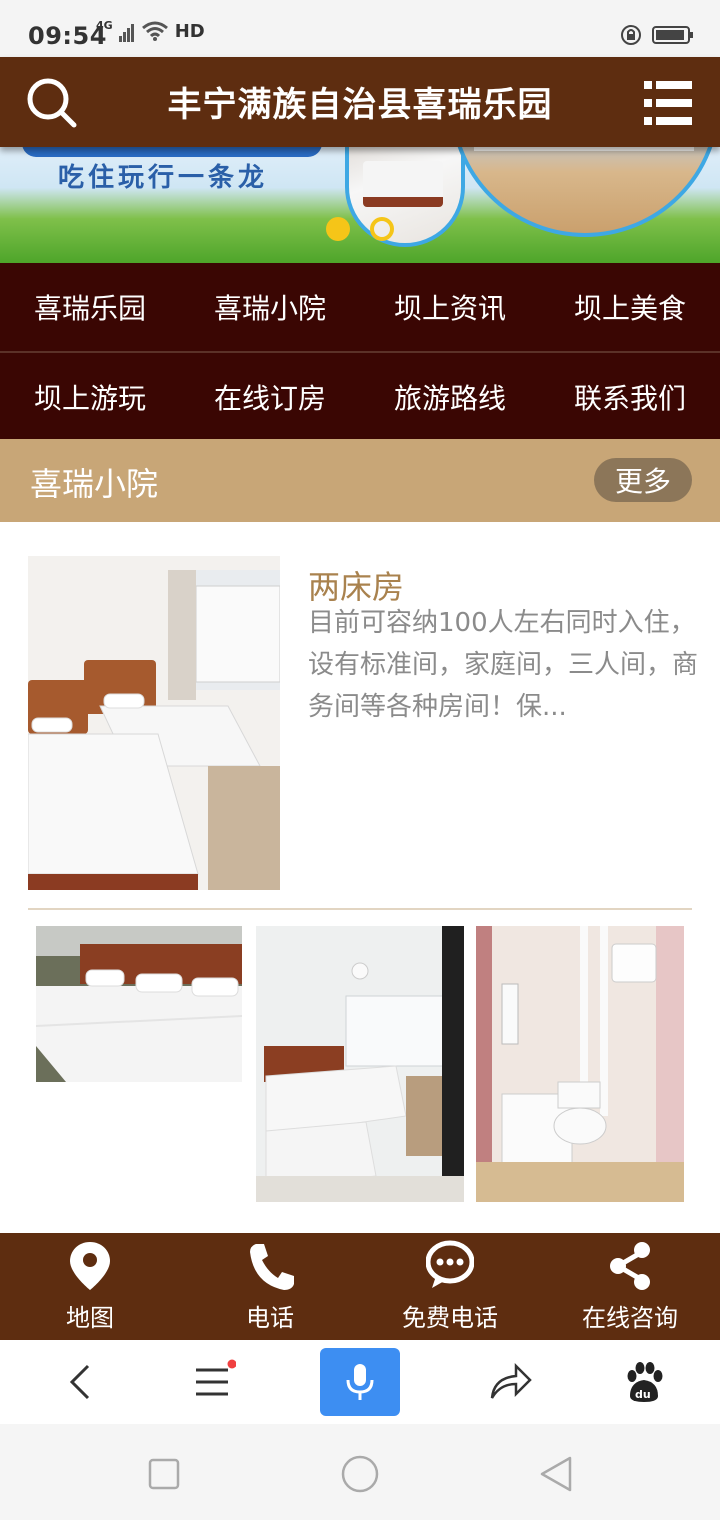 This screenshot has width=720, height=1520. I want to click on system-back-button, so click(556, 1474).